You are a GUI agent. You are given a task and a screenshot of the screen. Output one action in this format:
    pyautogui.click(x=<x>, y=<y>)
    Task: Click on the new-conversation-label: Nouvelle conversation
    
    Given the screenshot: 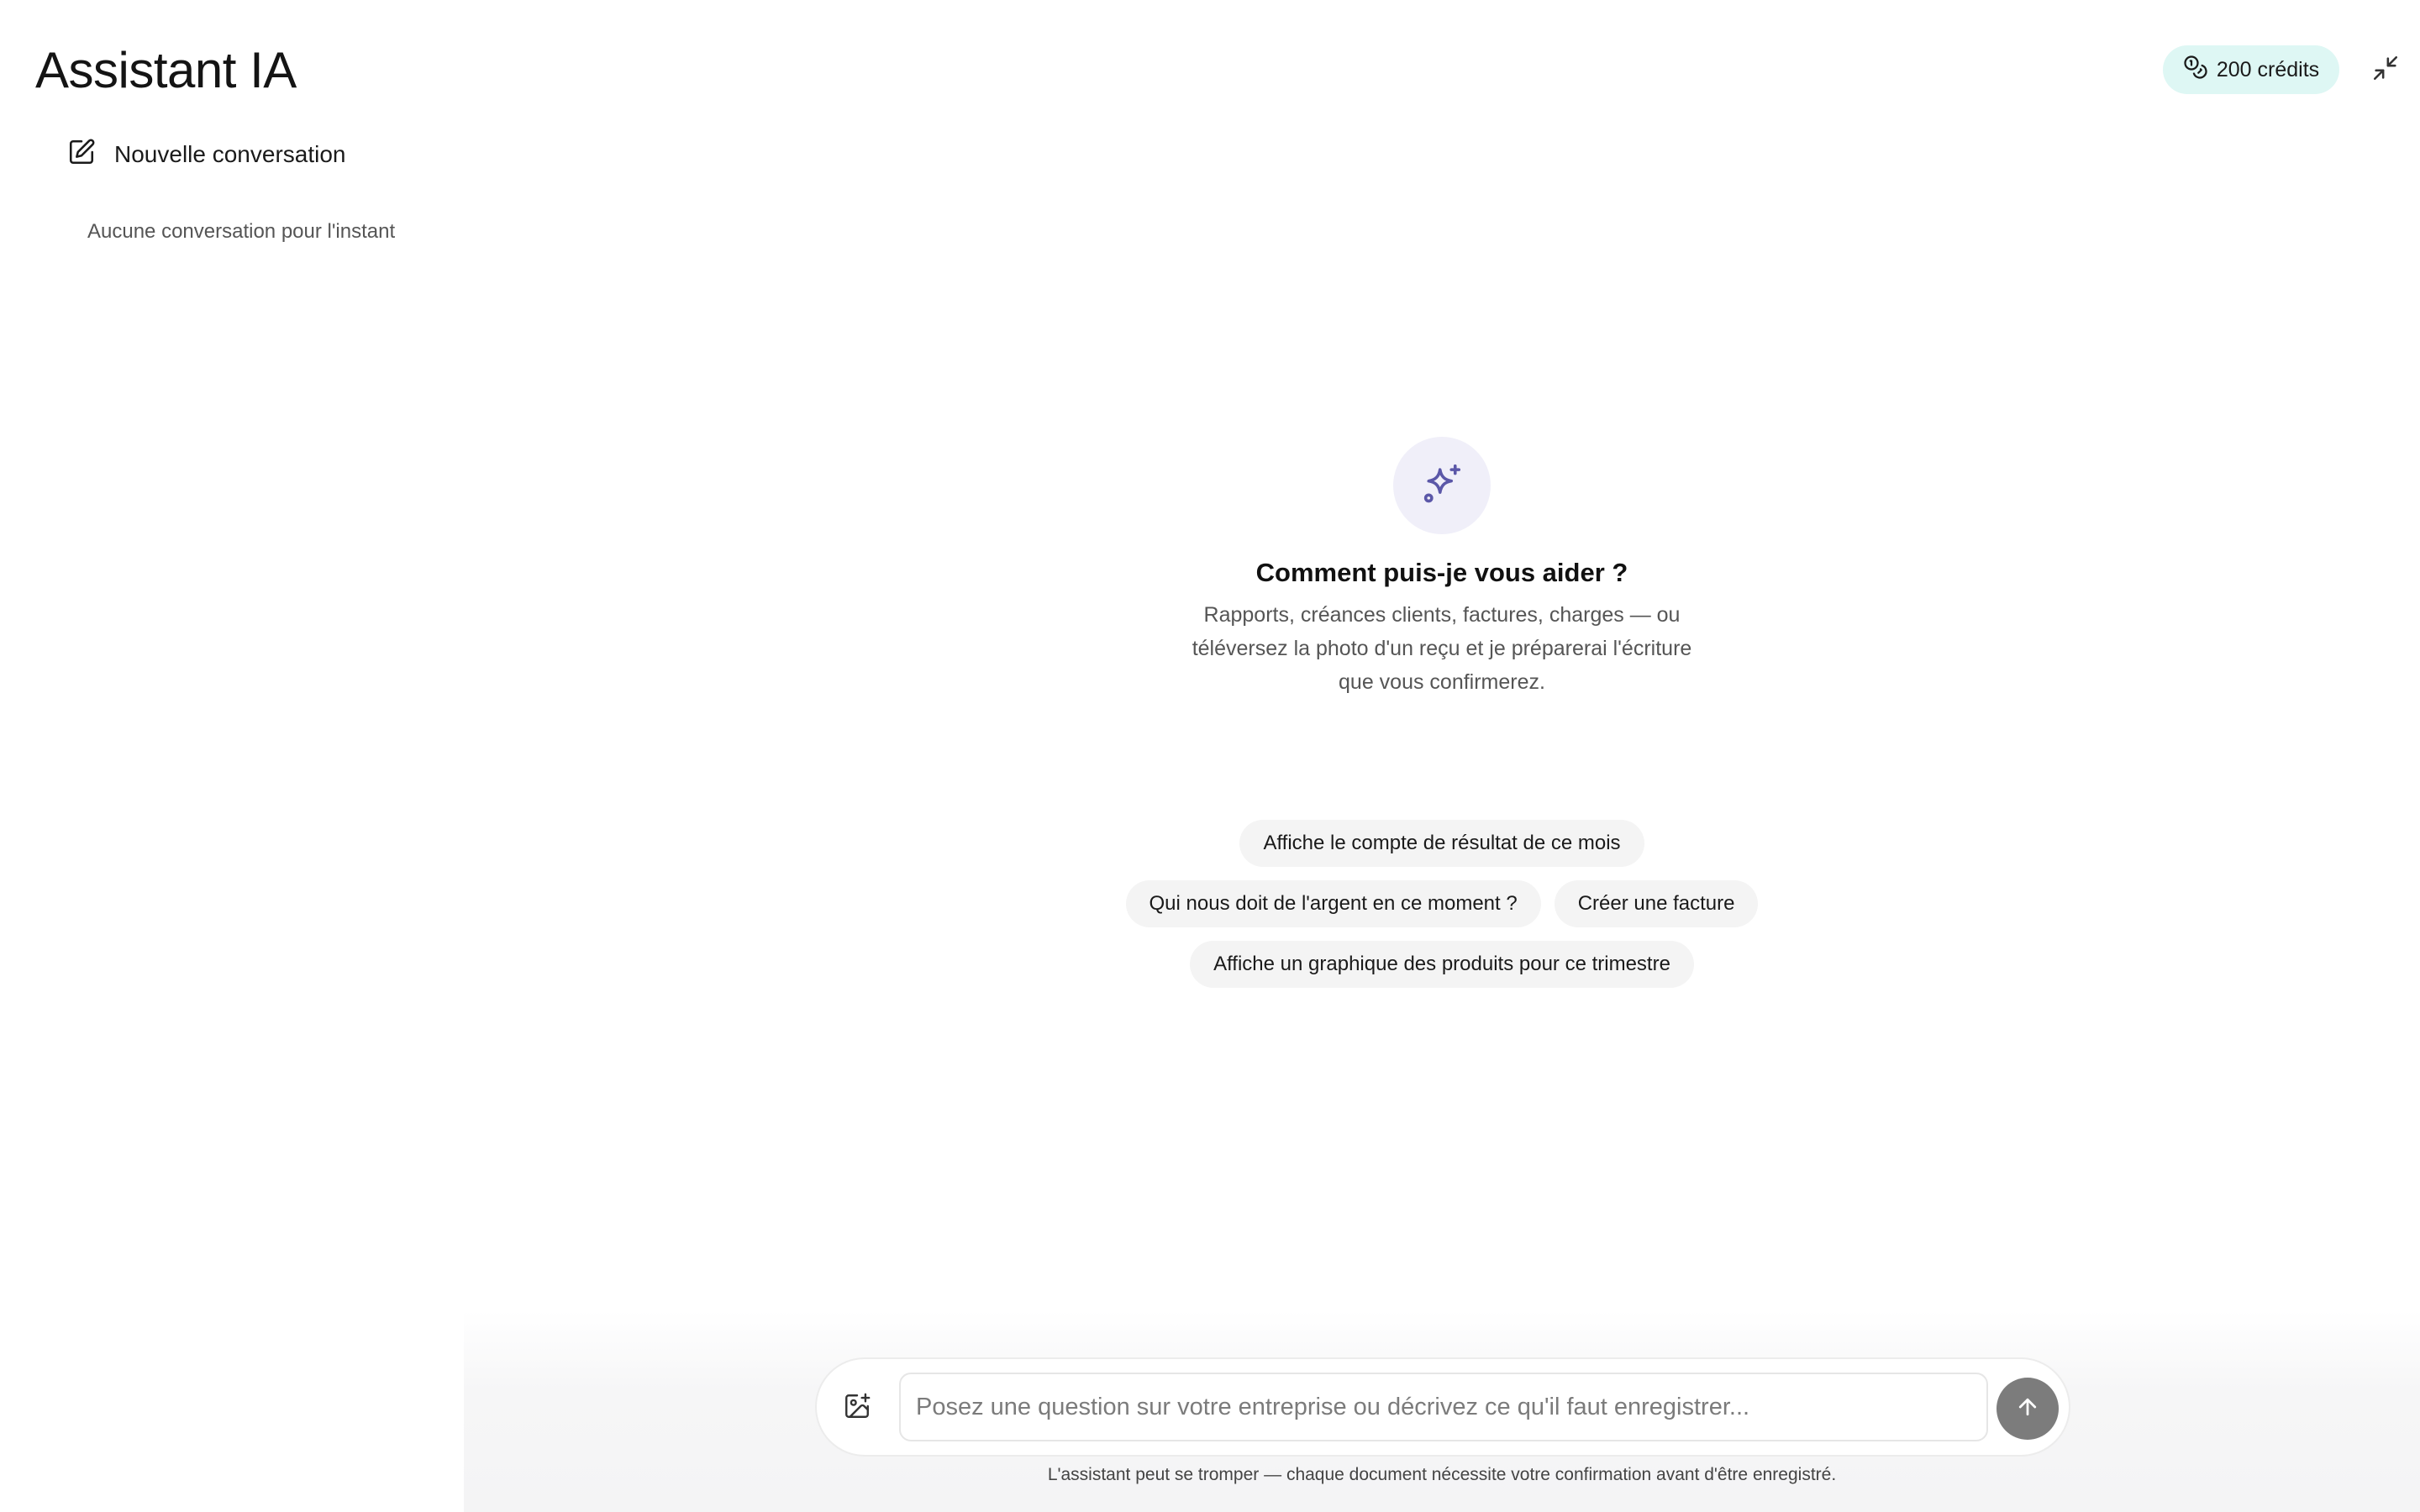 What is the action you would take?
    pyautogui.click(x=230, y=154)
    